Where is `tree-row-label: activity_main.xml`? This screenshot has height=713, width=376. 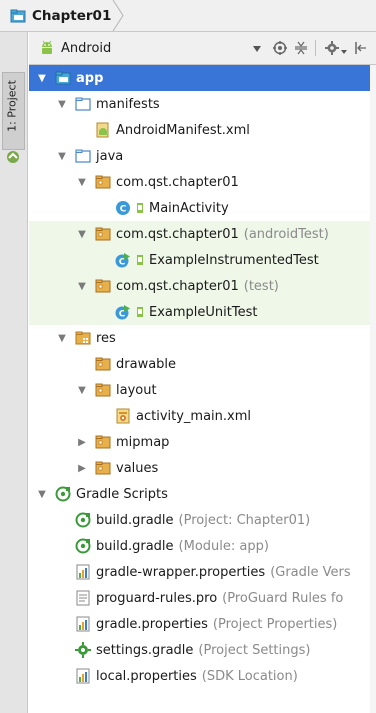
tree-row-label: activity_main.xml is located at coordinates (194, 416).